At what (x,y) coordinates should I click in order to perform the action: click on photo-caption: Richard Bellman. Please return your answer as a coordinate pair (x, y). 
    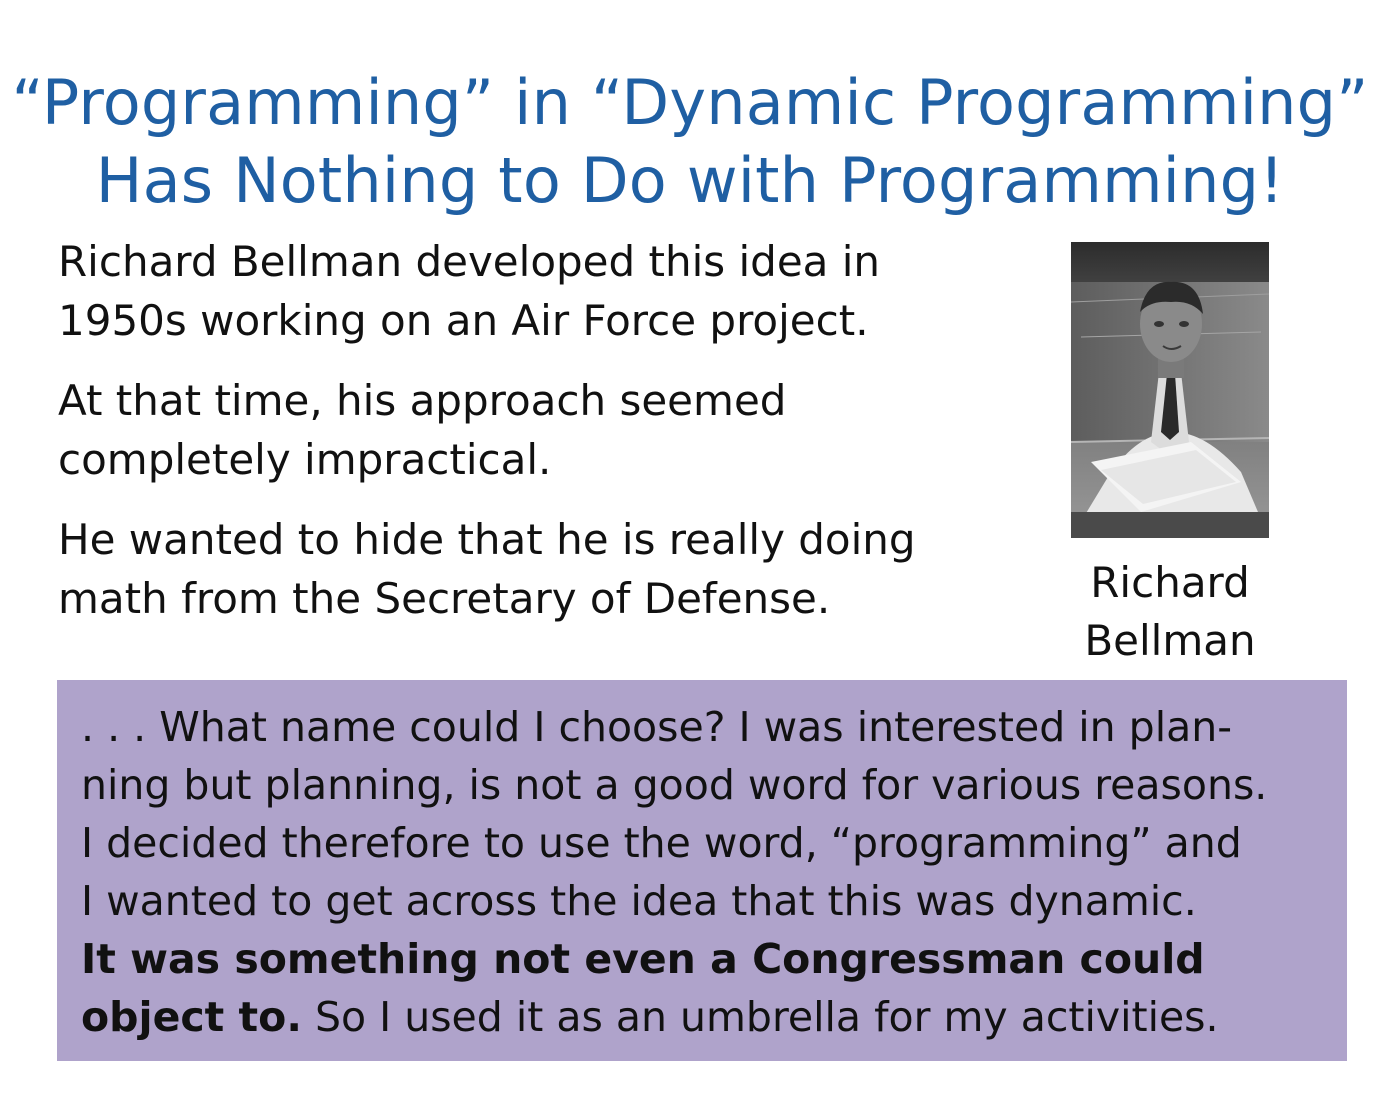
    Looking at the image, I should click on (1170, 612).